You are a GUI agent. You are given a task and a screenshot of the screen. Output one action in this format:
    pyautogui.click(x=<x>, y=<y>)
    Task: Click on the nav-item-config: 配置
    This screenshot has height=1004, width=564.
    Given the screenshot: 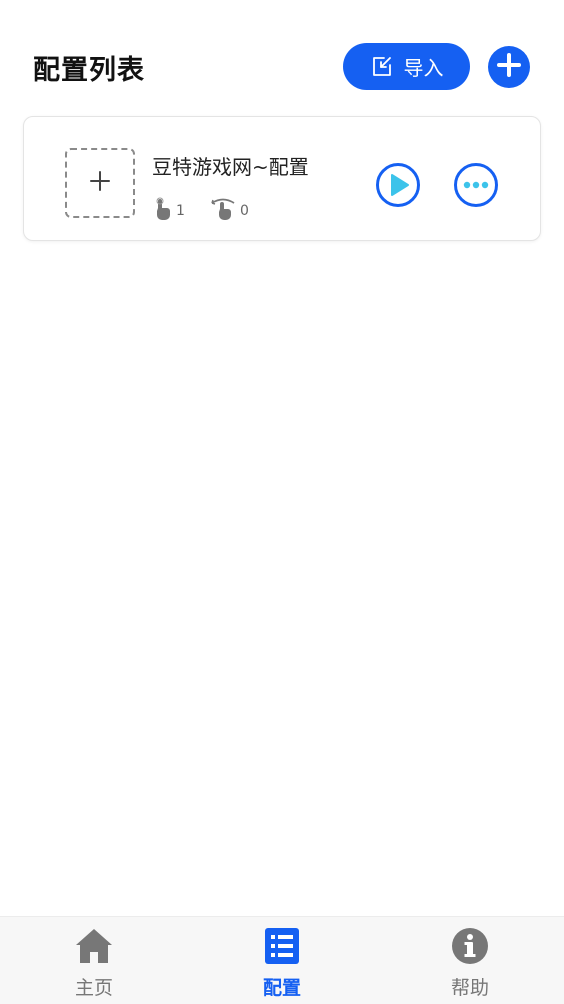 What is the action you would take?
    pyautogui.click(x=282, y=960)
    